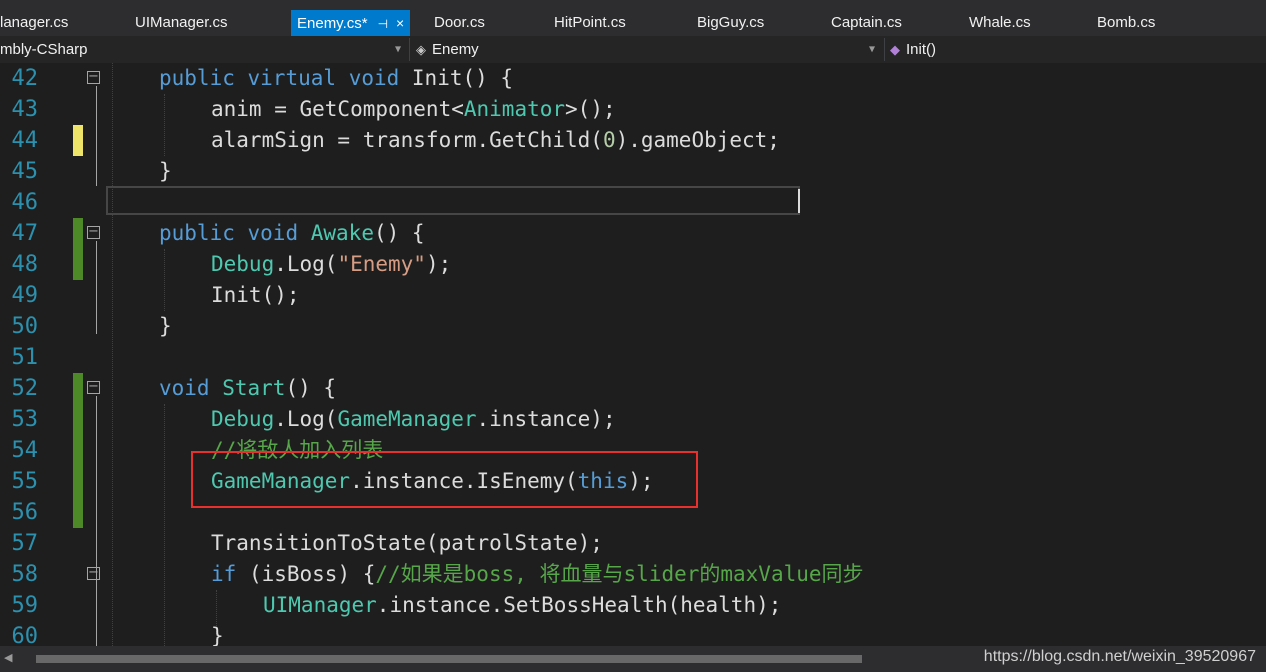  What do you see at coordinates (413, 419) in the screenshot?
I see `code-text: Debug.Log(GameManager.instance);` at bounding box center [413, 419].